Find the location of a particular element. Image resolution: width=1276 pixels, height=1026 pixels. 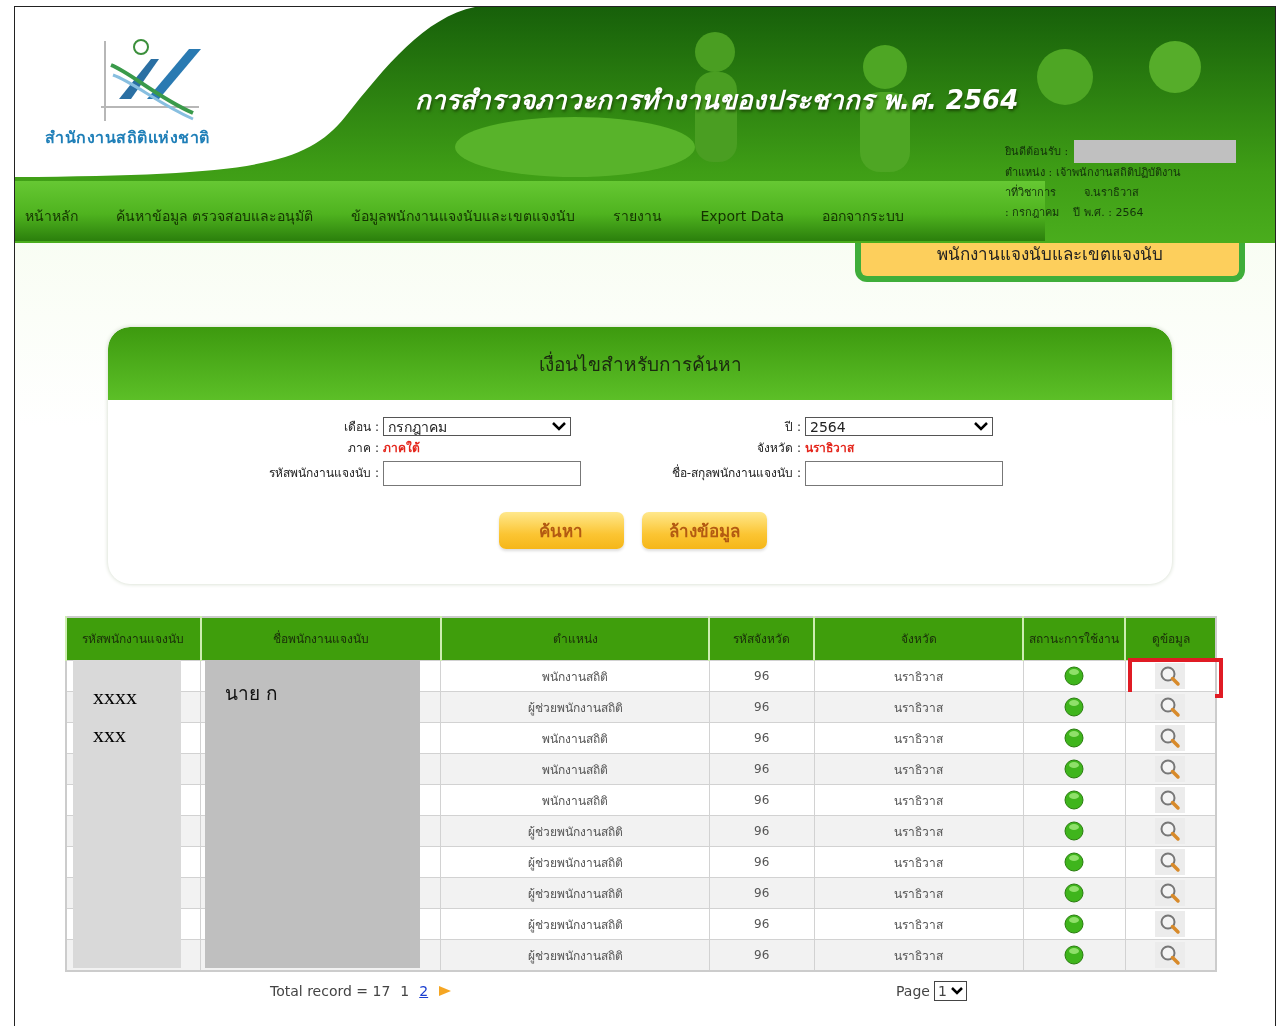

month-text: : กรกฎาคม is located at coordinates (1032, 213).